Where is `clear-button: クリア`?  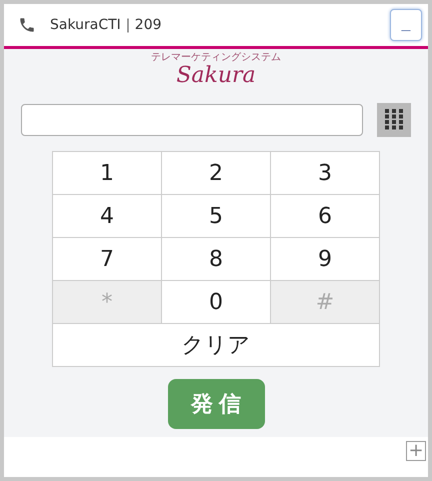
clear-button: クリア is located at coordinates (216, 345).